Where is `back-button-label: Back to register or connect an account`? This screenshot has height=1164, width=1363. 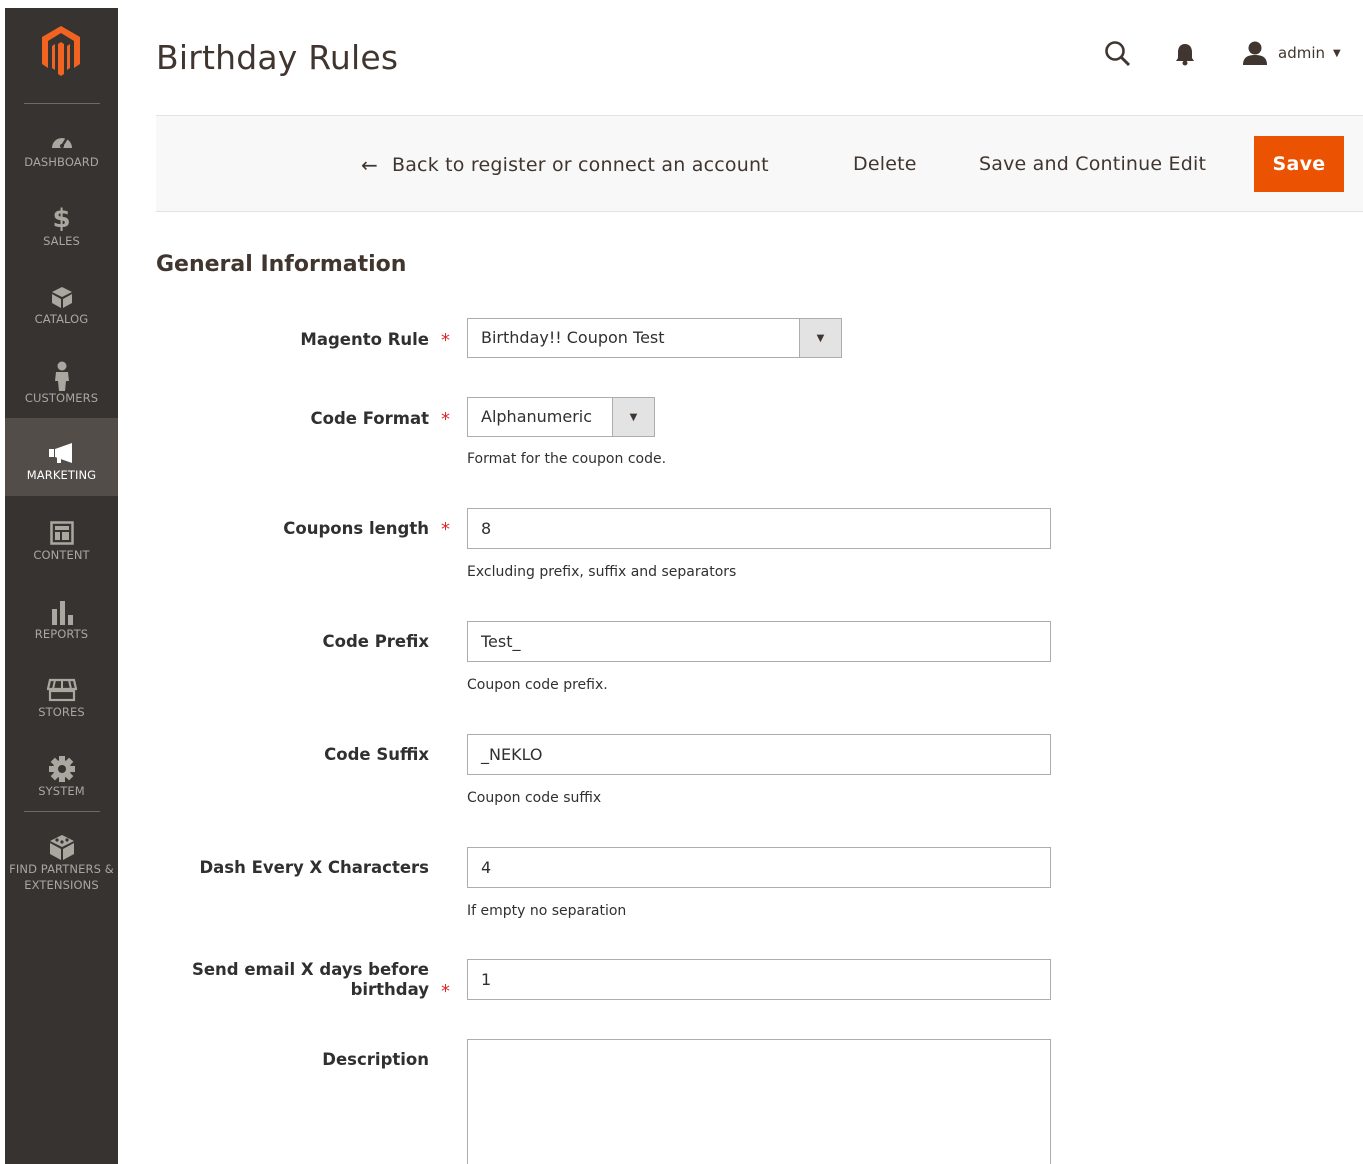
back-button-label: Back to register or connect an account is located at coordinates (580, 165).